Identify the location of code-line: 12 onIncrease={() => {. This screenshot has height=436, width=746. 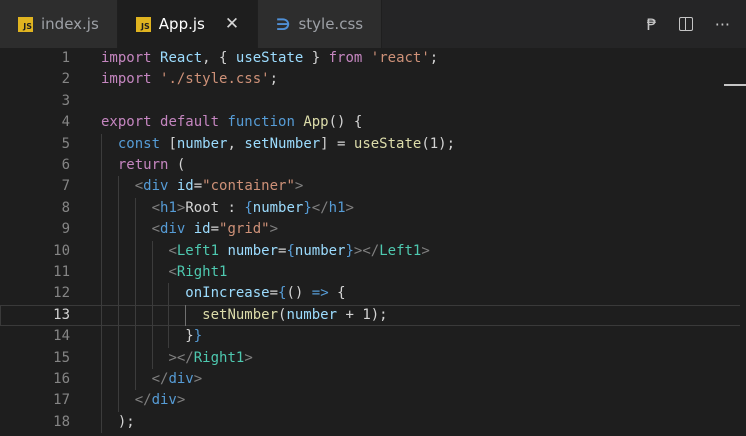
(373, 294).